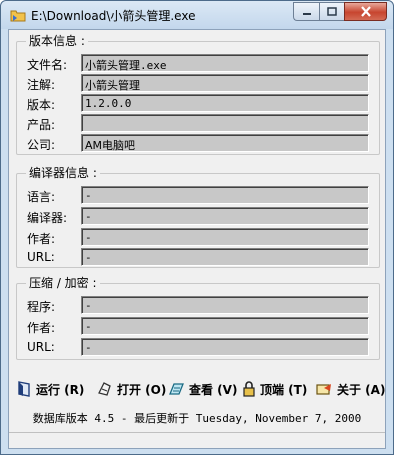 This screenshot has width=394, height=455. I want to click on row-product: 产品:, so click(198, 123).